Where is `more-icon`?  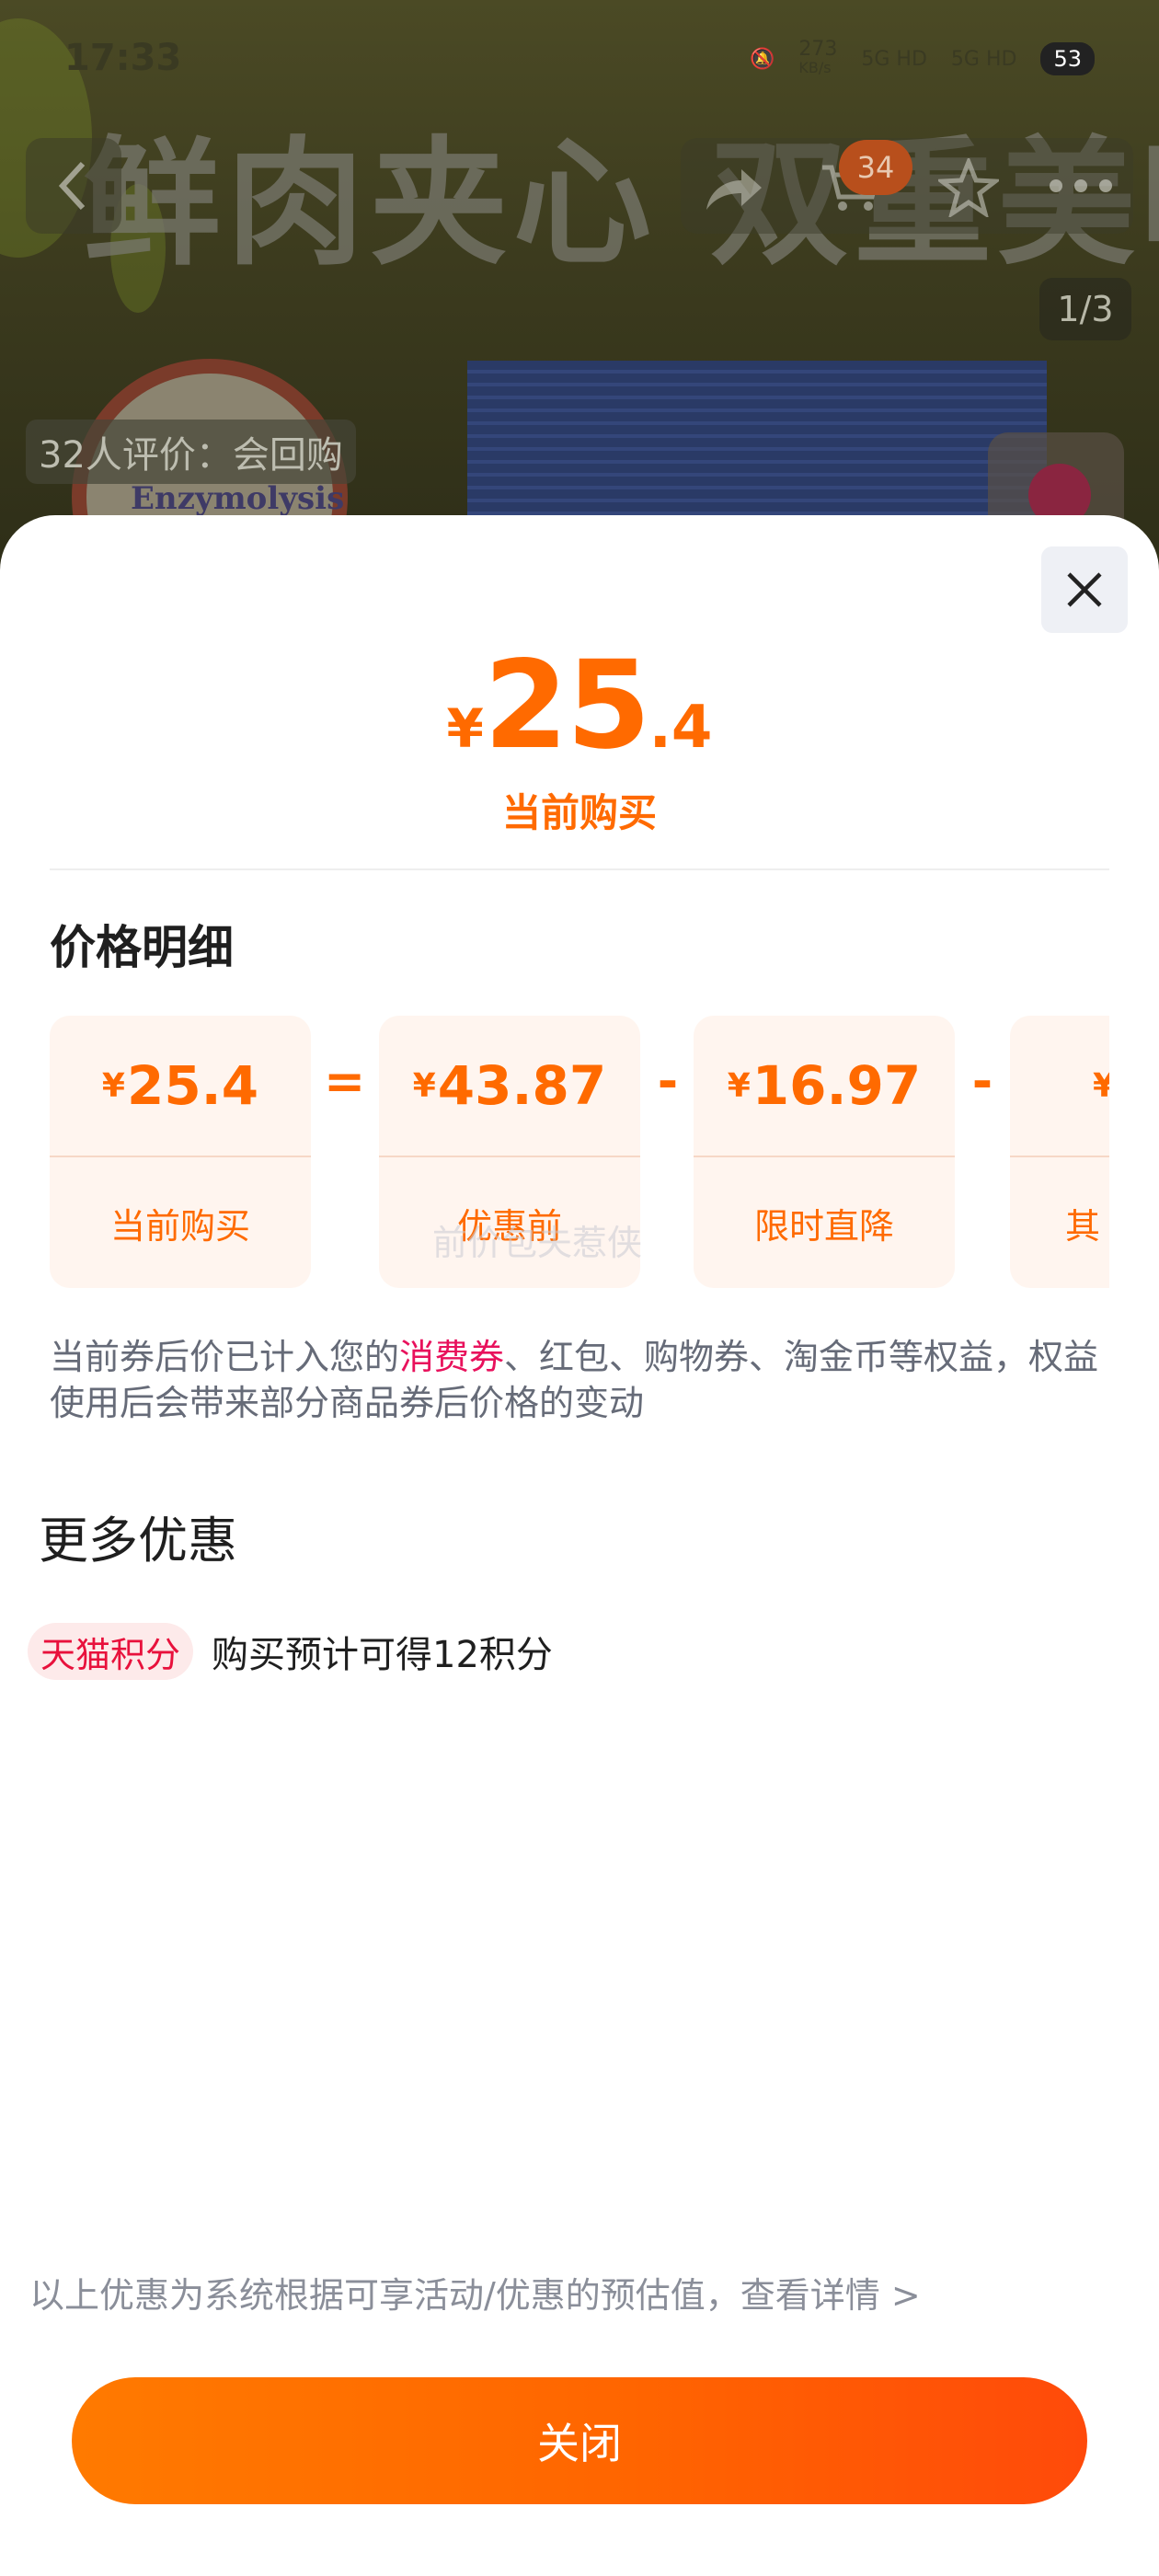 more-icon is located at coordinates (1081, 187).